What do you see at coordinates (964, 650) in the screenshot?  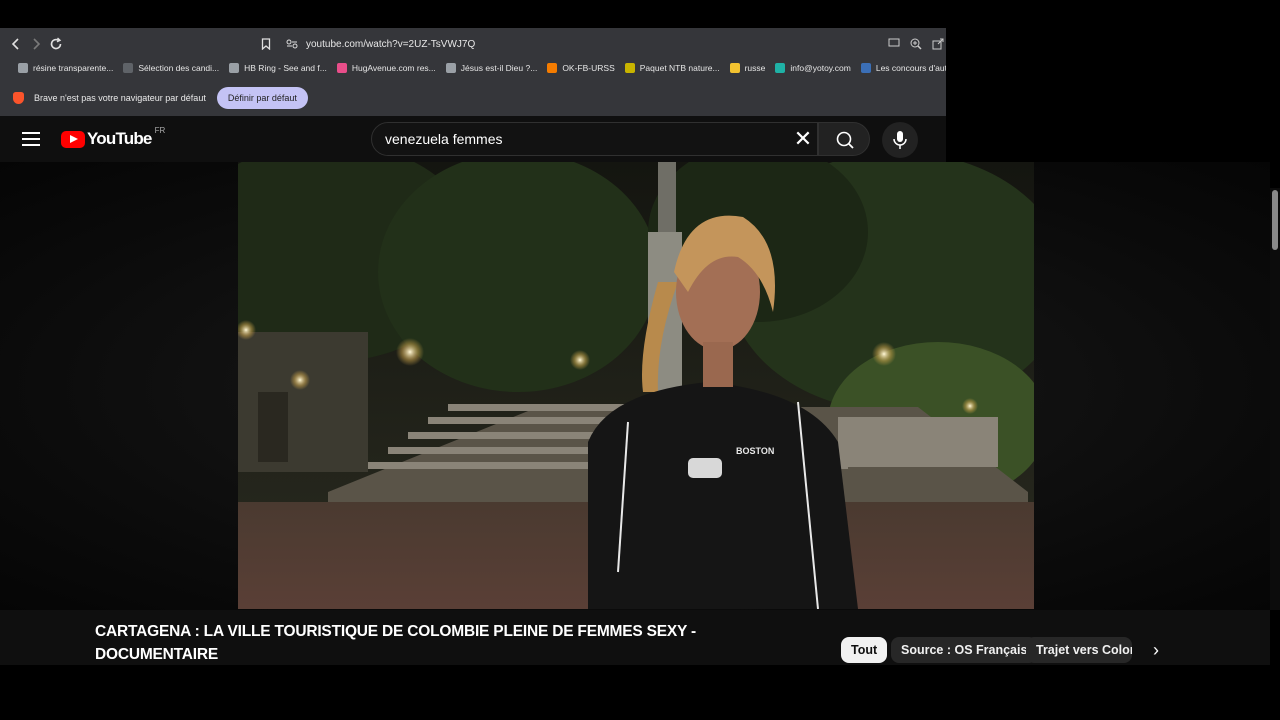 I see `chip-source: Source : OS Français` at bounding box center [964, 650].